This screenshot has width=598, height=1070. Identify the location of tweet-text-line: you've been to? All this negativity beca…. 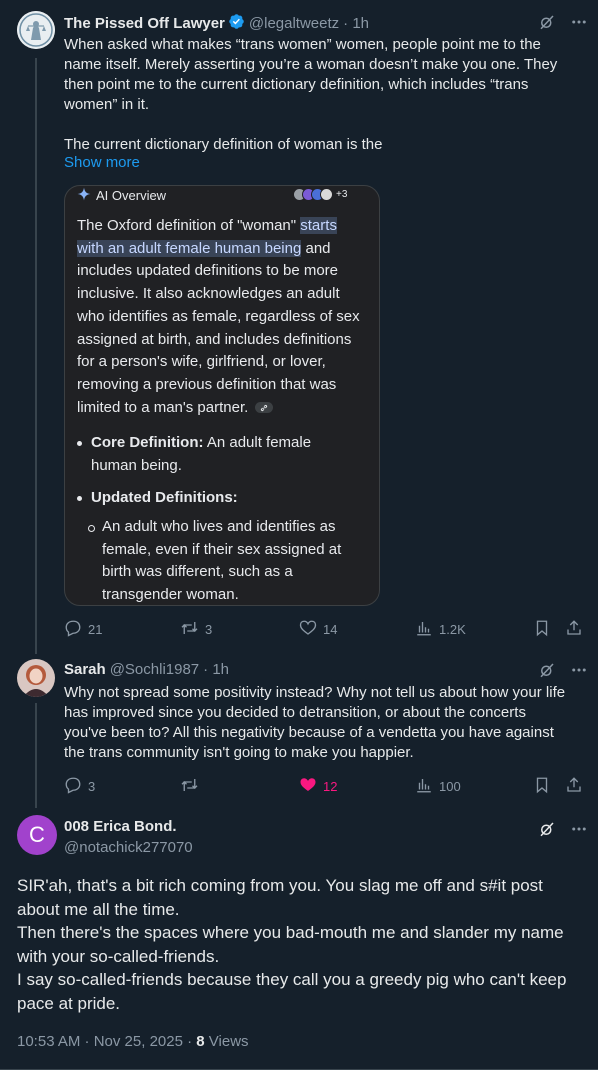
(309, 732).